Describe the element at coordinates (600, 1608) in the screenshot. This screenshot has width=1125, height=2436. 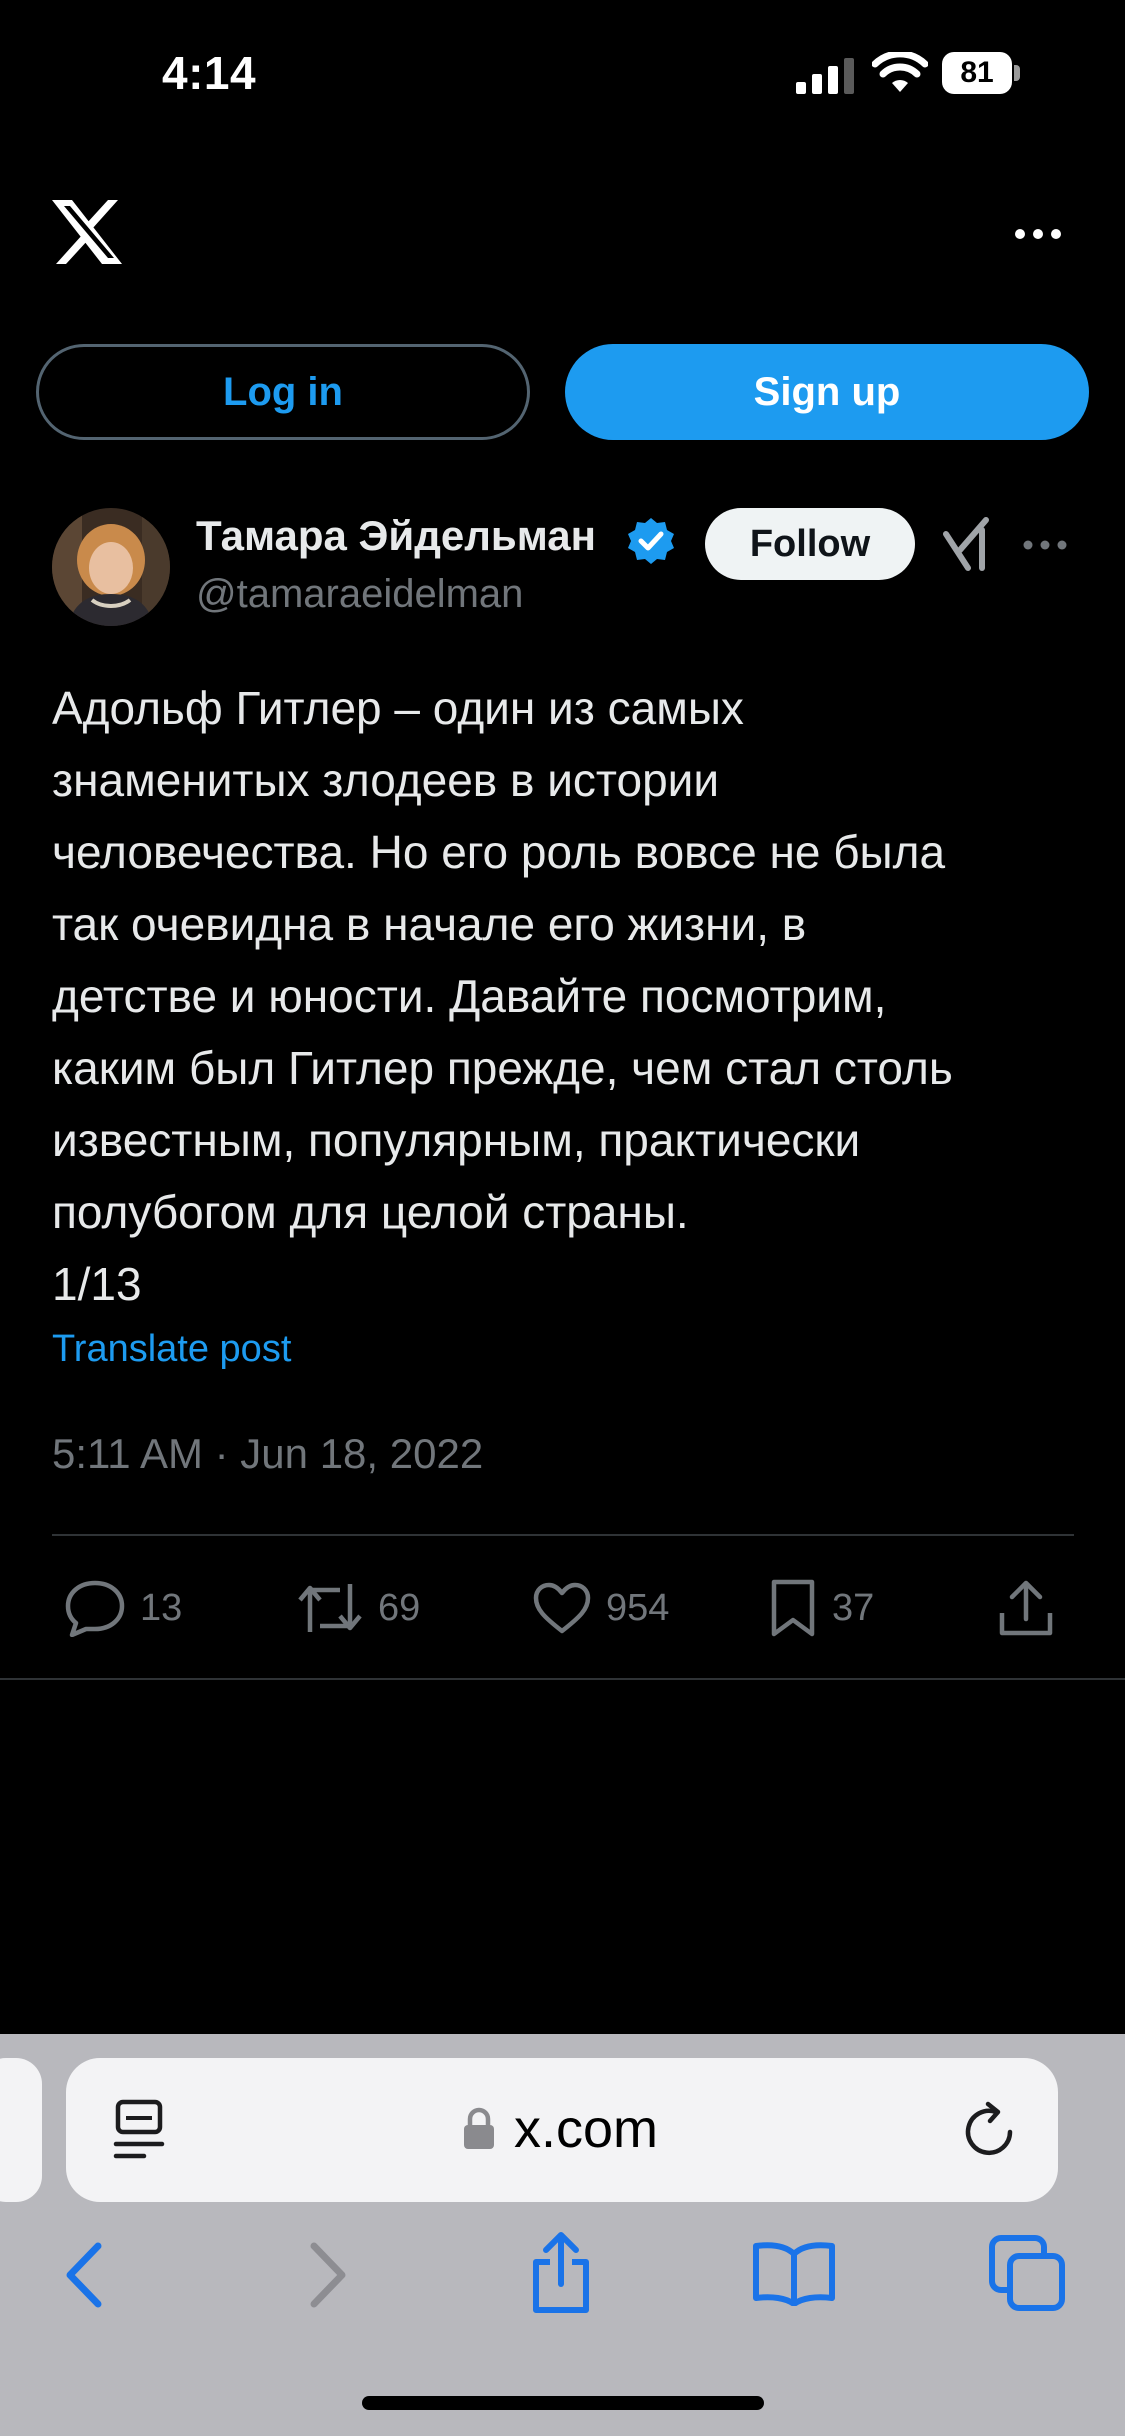
I see `like-button: 954` at that location.